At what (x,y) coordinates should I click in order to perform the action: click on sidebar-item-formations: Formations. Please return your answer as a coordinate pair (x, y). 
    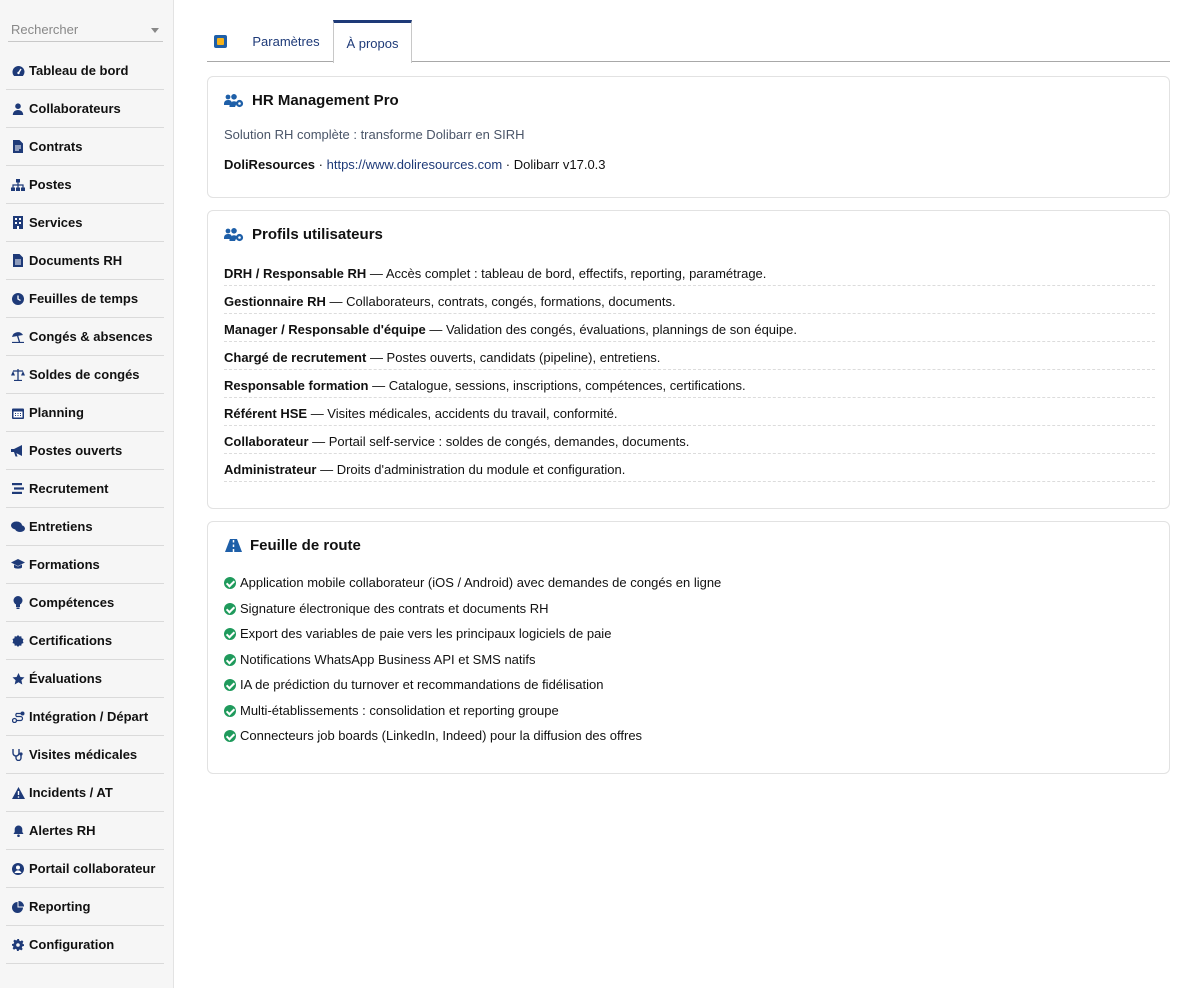
    Looking at the image, I should click on (85, 565).